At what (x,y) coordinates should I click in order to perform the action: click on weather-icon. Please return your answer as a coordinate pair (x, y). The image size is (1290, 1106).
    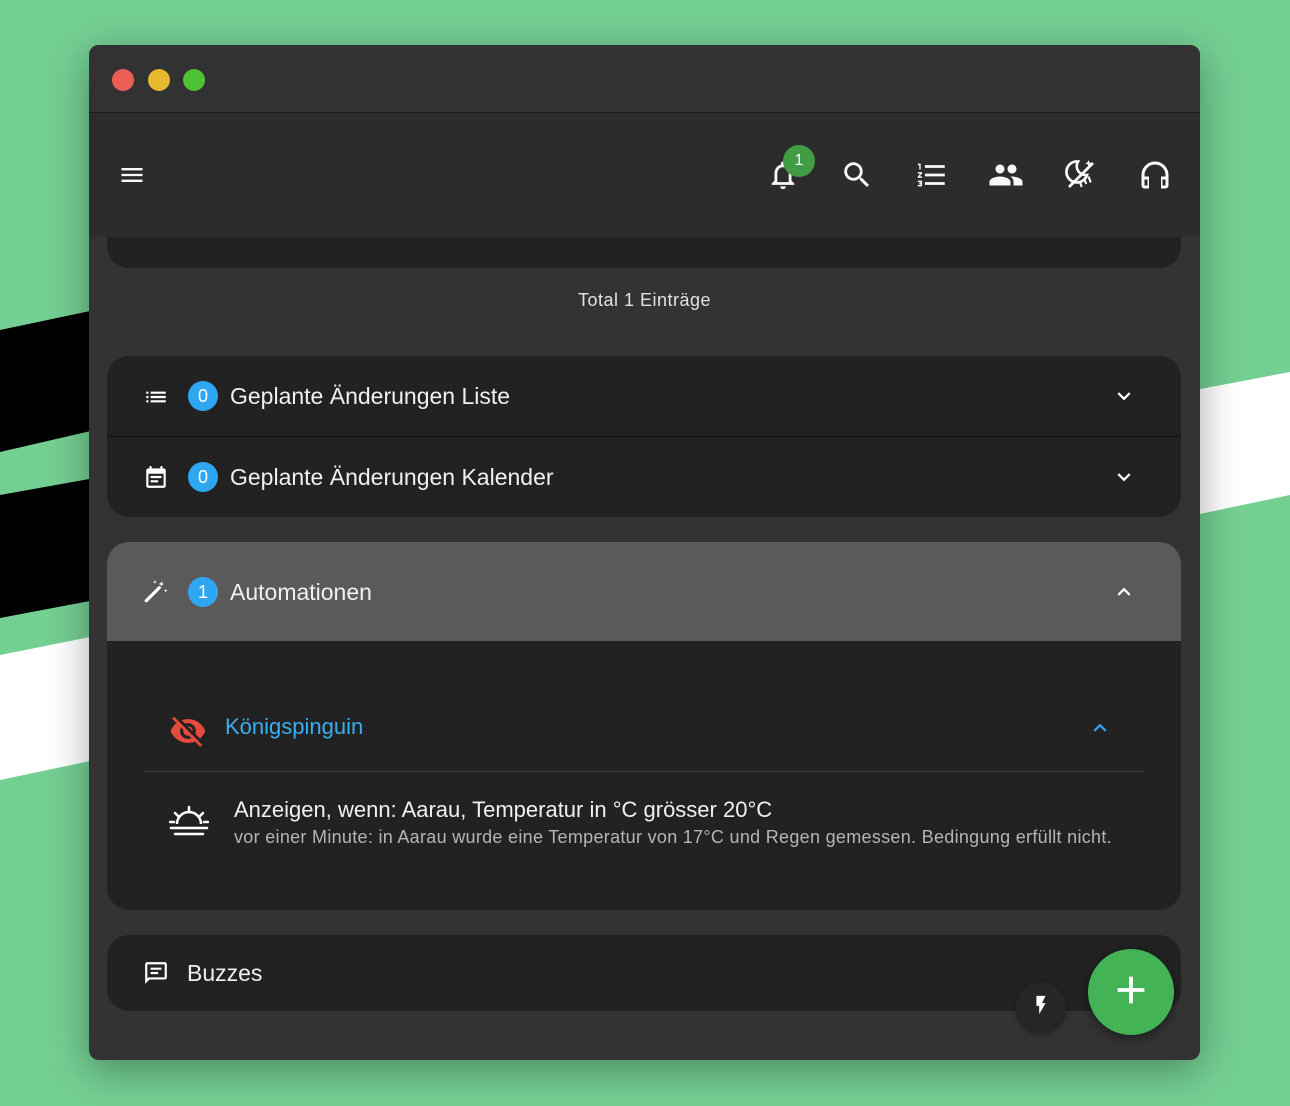
    Looking at the image, I should click on (1081, 175).